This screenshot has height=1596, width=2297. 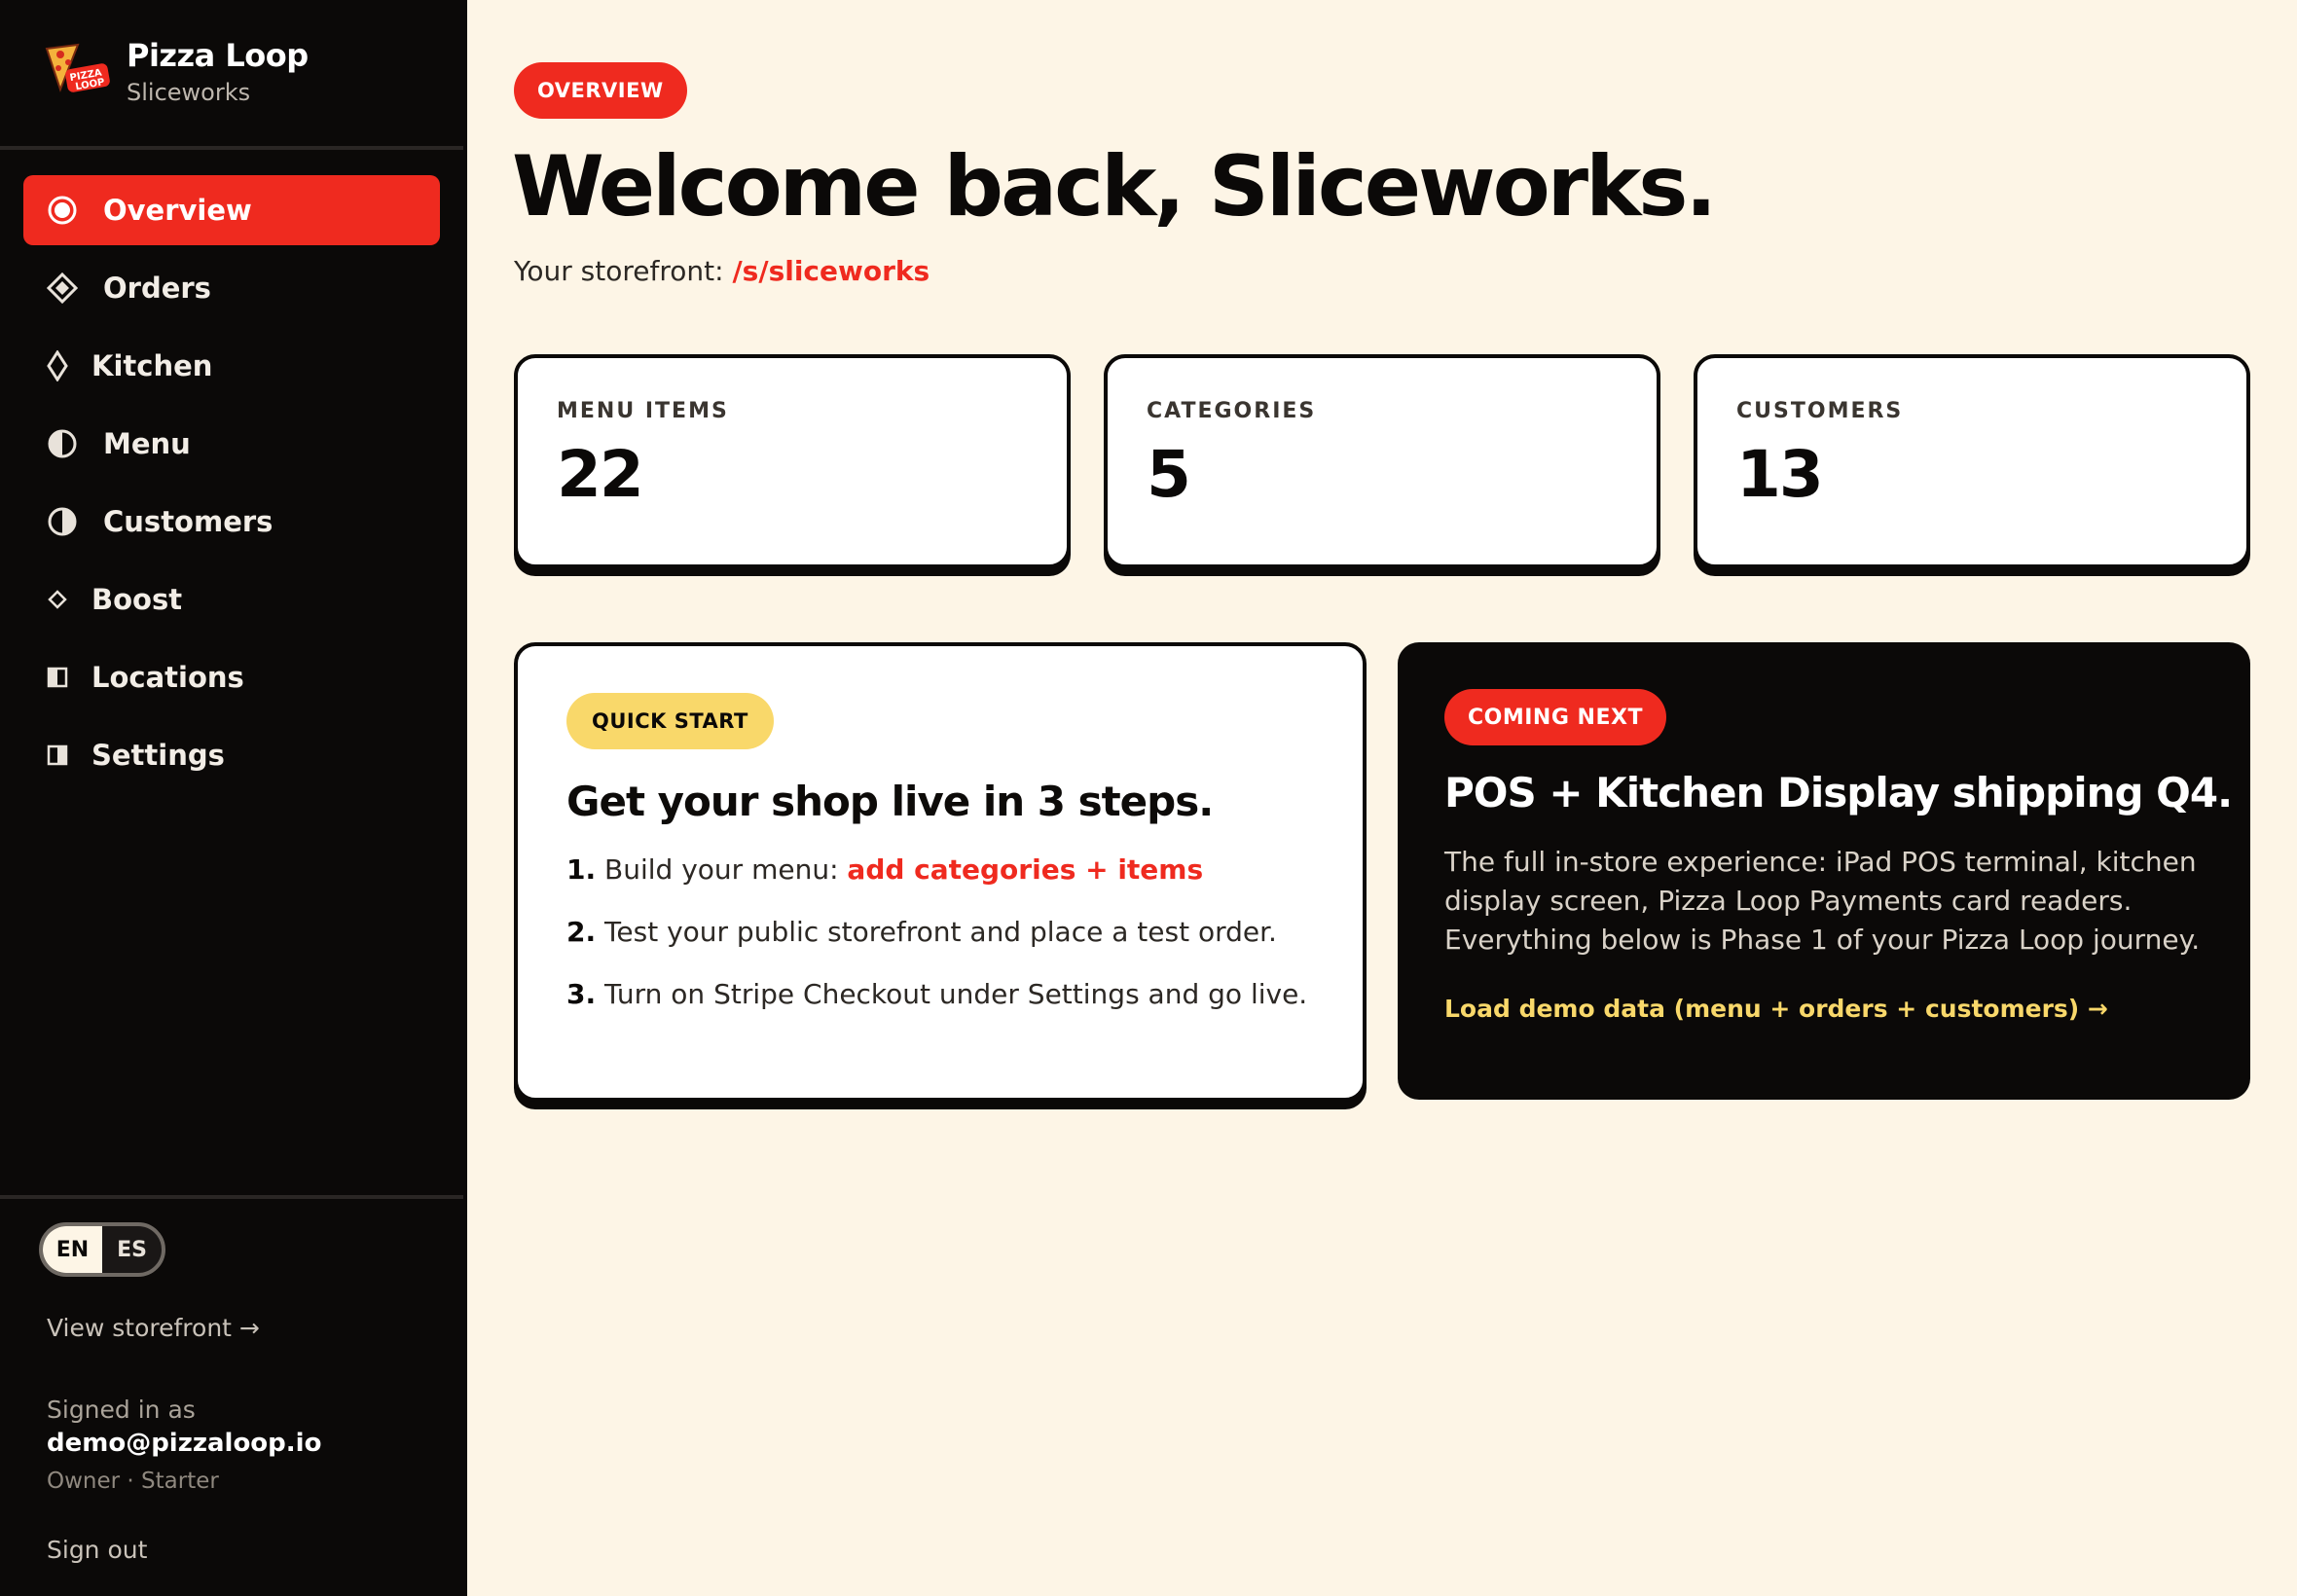 What do you see at coordinates (121, 1410) in the screenshot?
I see `signed-in-label: Signed in as` at bounding box center [121, 1410].